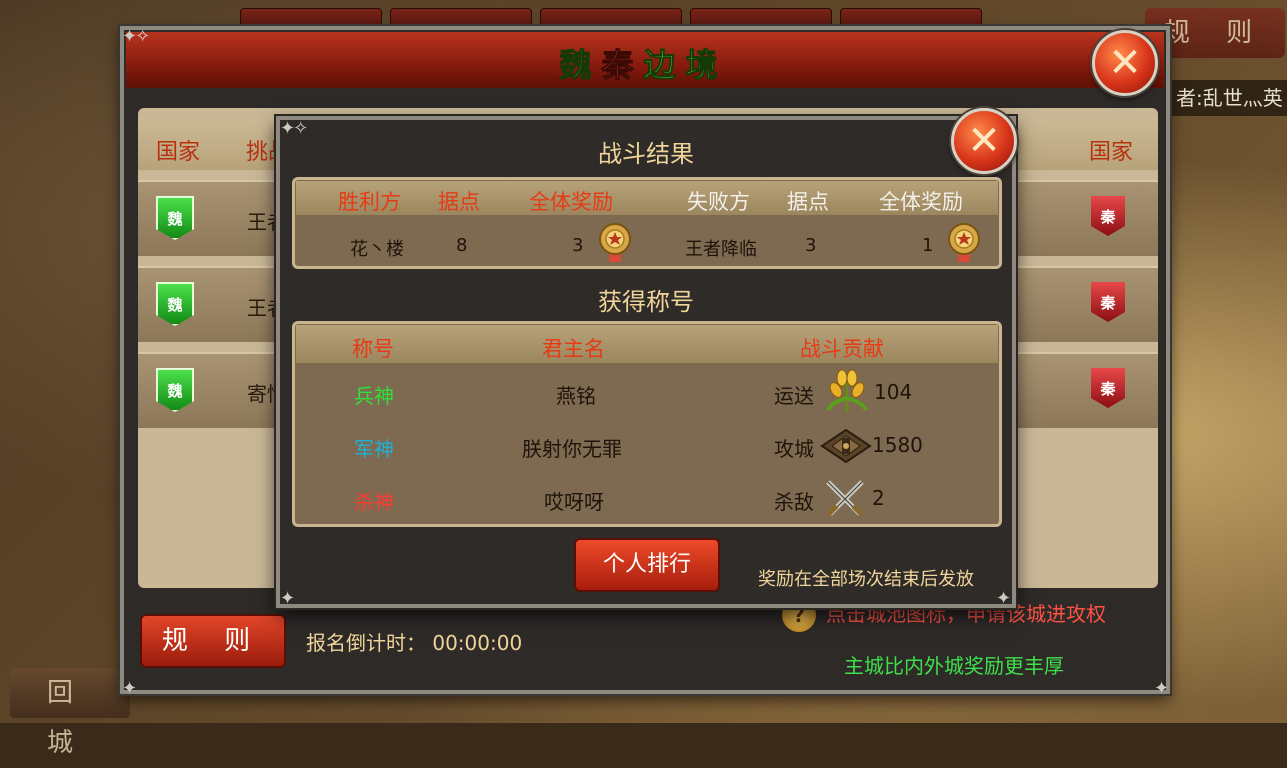 The width and height of the screenshot is (1287, 768). Describe the element at coordinates (878, 498) in the screenshot. I see `contribution-value: 2` at that location.